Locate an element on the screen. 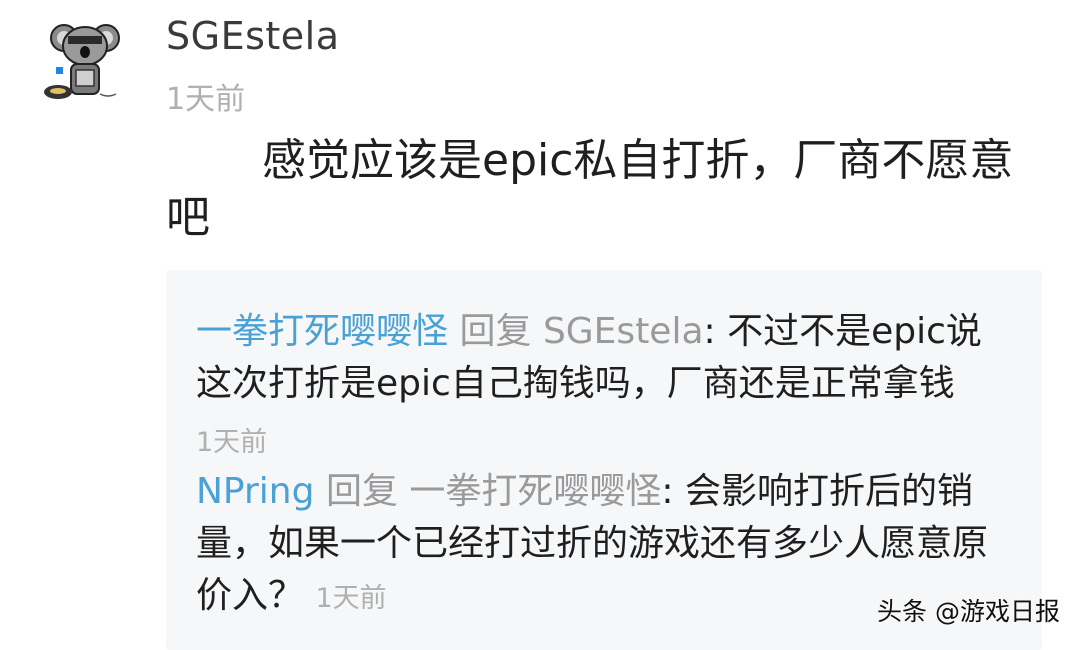  koala-avatar-icon is located at coordinates (82, 61).